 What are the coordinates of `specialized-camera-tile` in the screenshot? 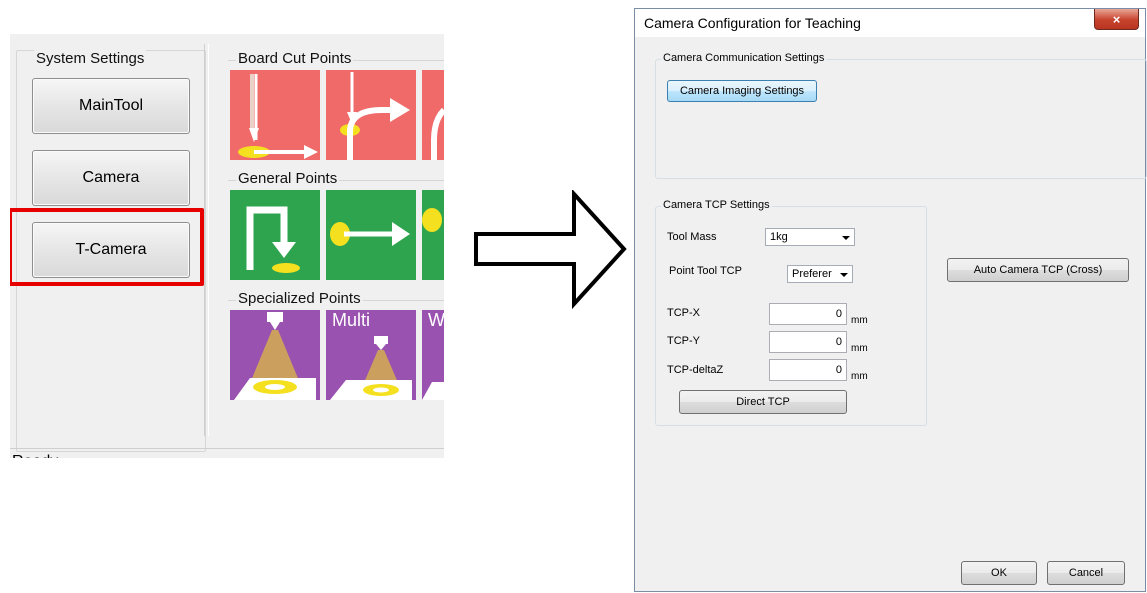 It's located at (275, 355).